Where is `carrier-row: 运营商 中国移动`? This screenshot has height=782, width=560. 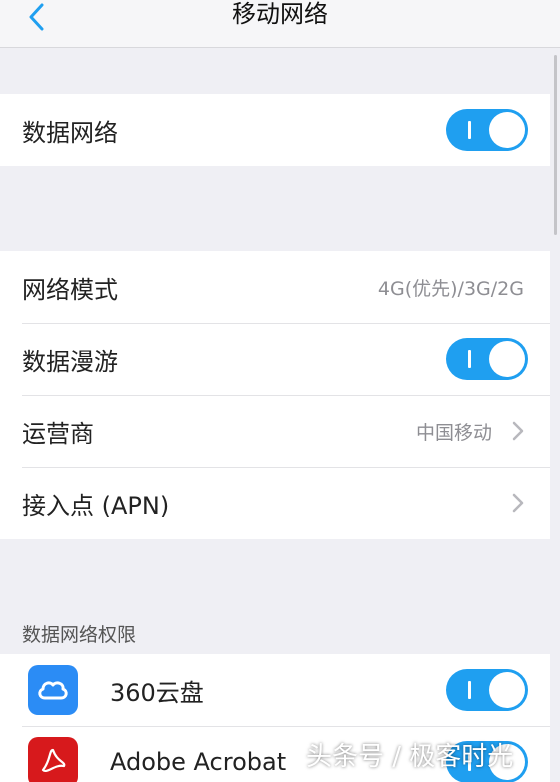
carrier-row: 运营商 中国移动 is located at coordinates (275, 431).